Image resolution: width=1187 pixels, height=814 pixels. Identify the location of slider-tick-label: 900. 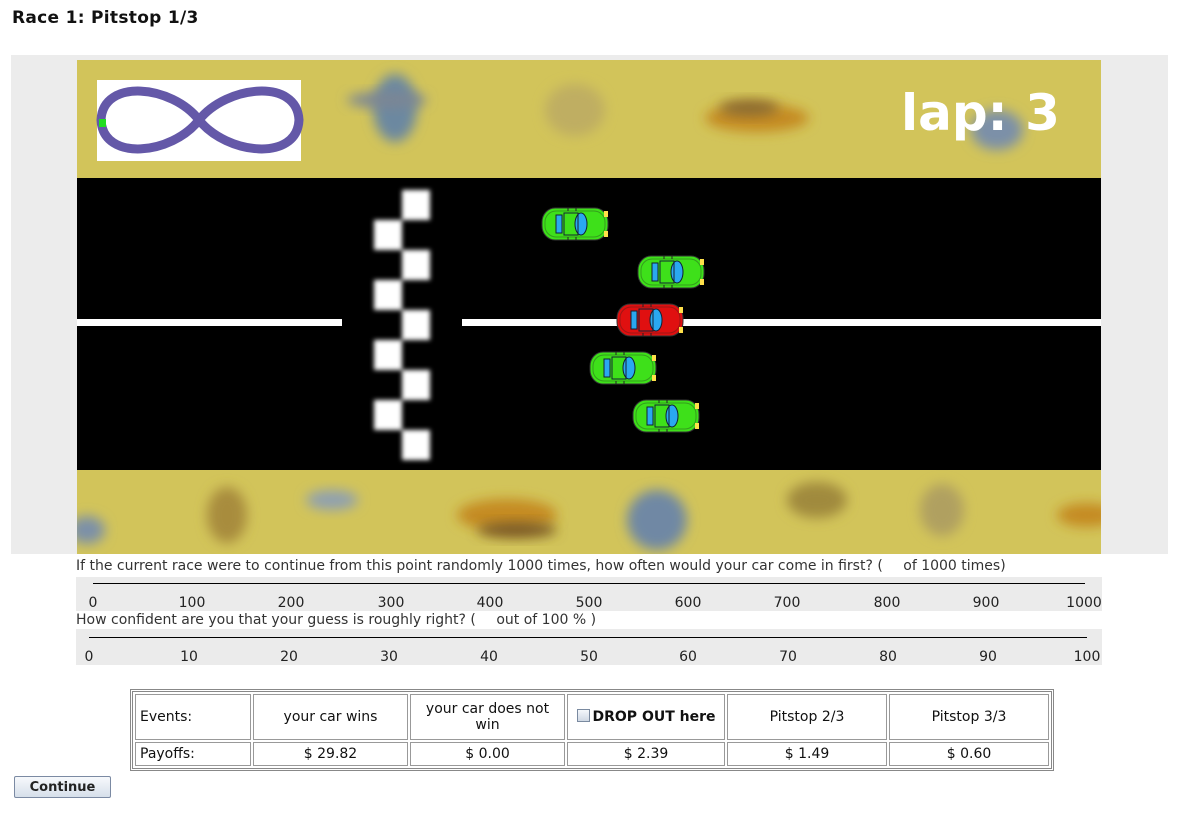
(986, 603).